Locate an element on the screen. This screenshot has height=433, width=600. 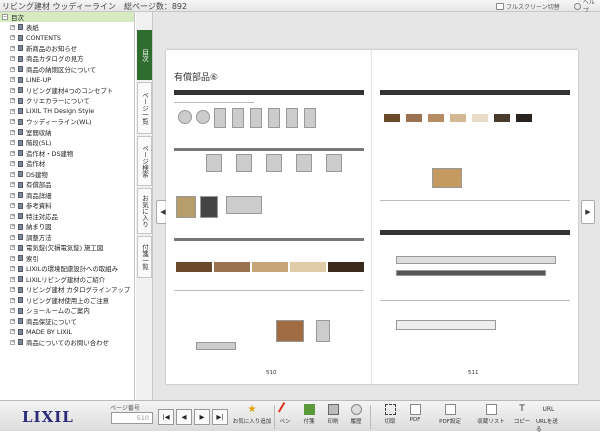
toc-item: + 階段(SL) is located at coordinates (67, 143).